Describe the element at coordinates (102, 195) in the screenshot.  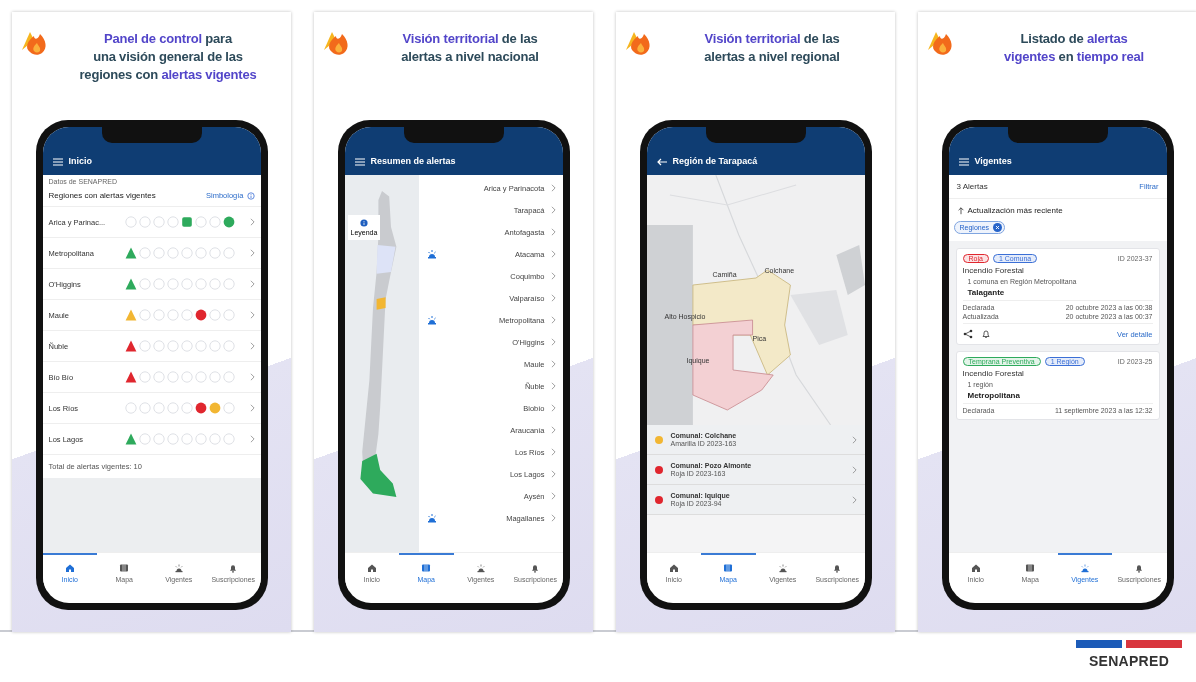
I see `section-title: Regiones con alertas vigentes` at that location.